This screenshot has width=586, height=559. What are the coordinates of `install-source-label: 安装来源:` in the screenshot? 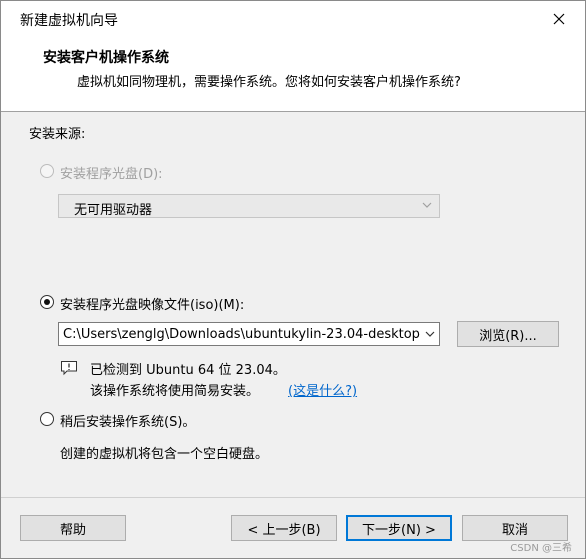 It's located at (57, 134).